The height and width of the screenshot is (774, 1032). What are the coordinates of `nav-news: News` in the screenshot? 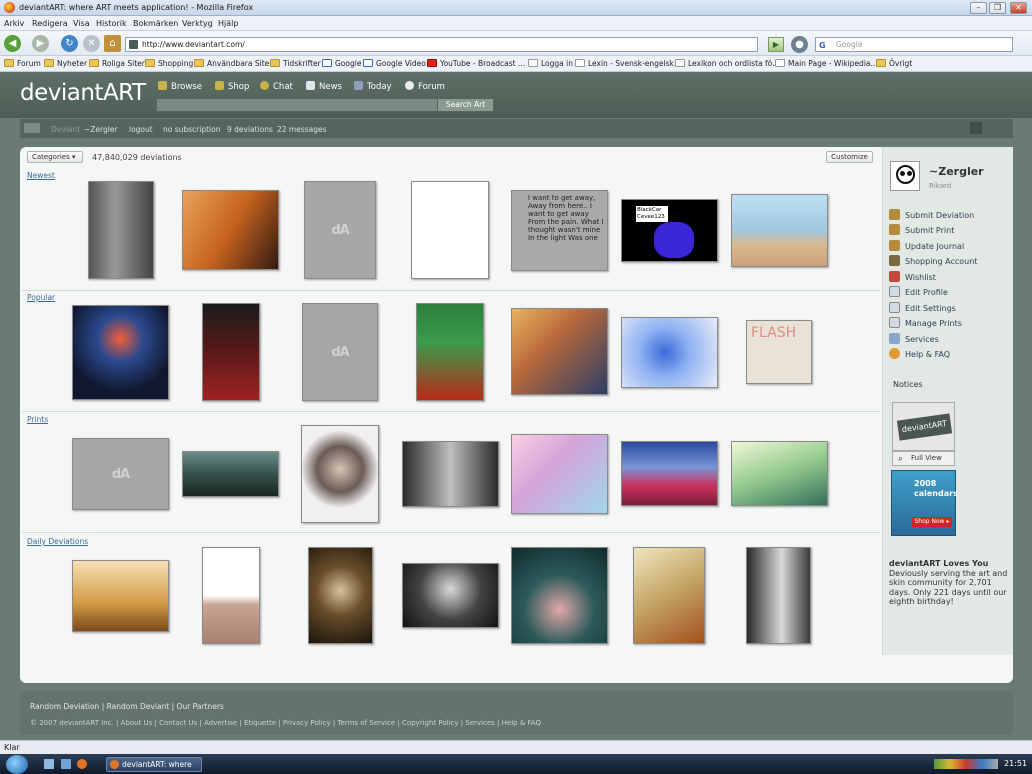 It's located at (324, 86).